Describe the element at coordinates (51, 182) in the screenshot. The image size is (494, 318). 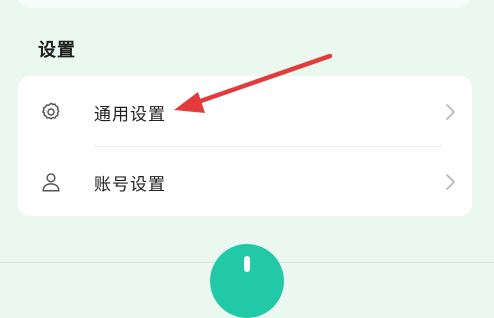
I see `user-icon` at that location.